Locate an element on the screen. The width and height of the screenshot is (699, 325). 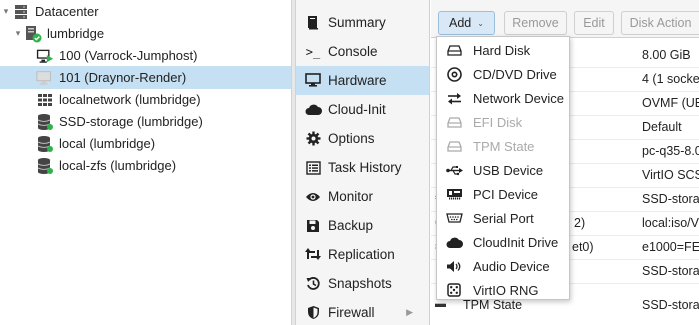
tree-item-node: ▾ lumbridge is located at coordinates (145, 33).